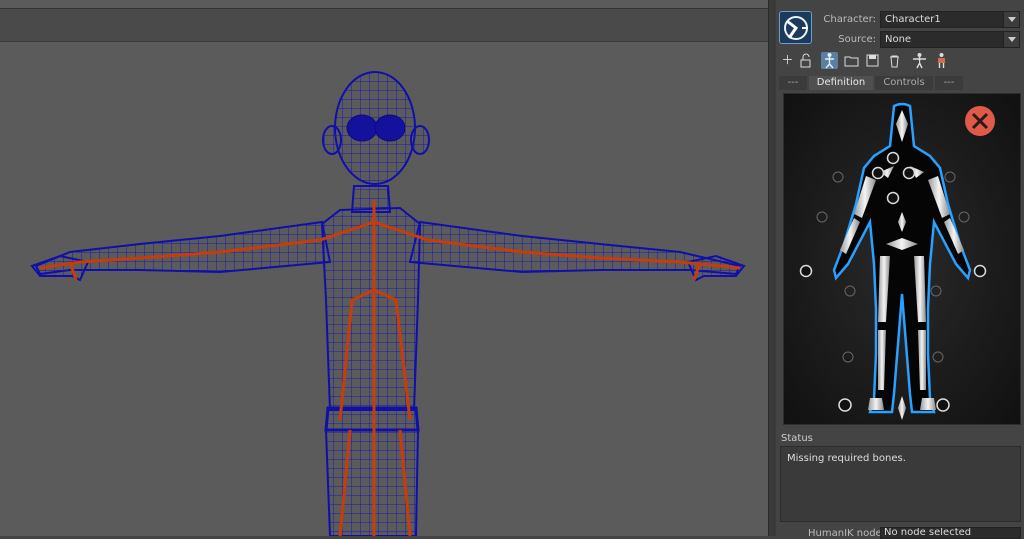 This screenshot has width=1024, height=539. I want to click on save-icon, so click(872, 60).